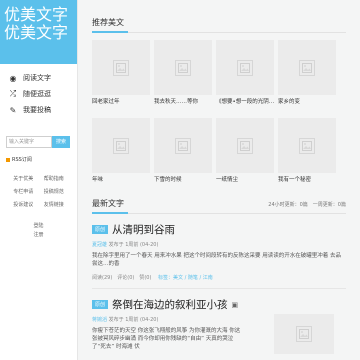 The width and height of the screenshot is (360, 360). What do you see at coordinates (54, 191) in the screenshot?
I see `link-guidelines: 投稿规范` at bounding box center [54, 191].